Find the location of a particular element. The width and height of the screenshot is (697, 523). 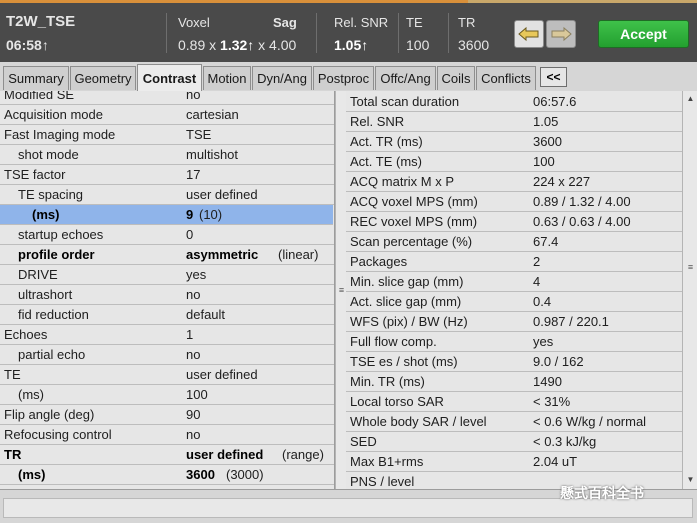

param-row-shot-mode: shot mode multishot is located at coordinates (167, 155).